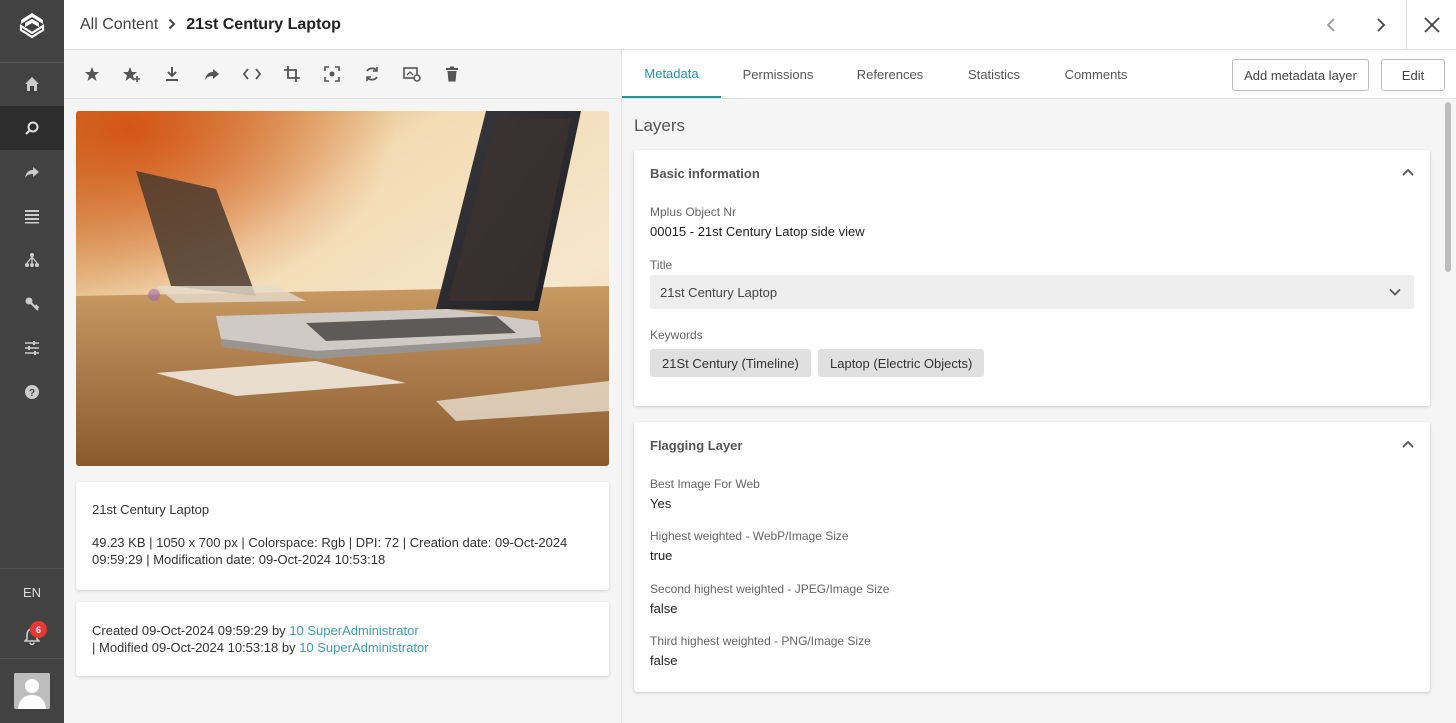 This screenshot has height=723, width=1456. I want to click on sidebar: ? EN 6, so click(32, 361).